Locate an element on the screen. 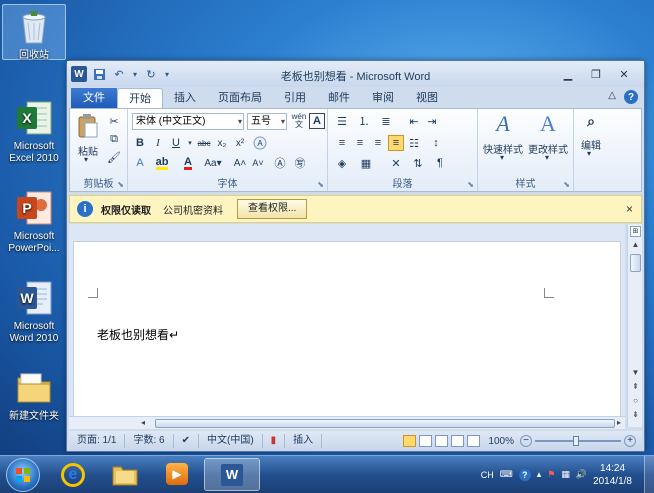  zoom-out-icon: − is located at coordinates (526, 441).